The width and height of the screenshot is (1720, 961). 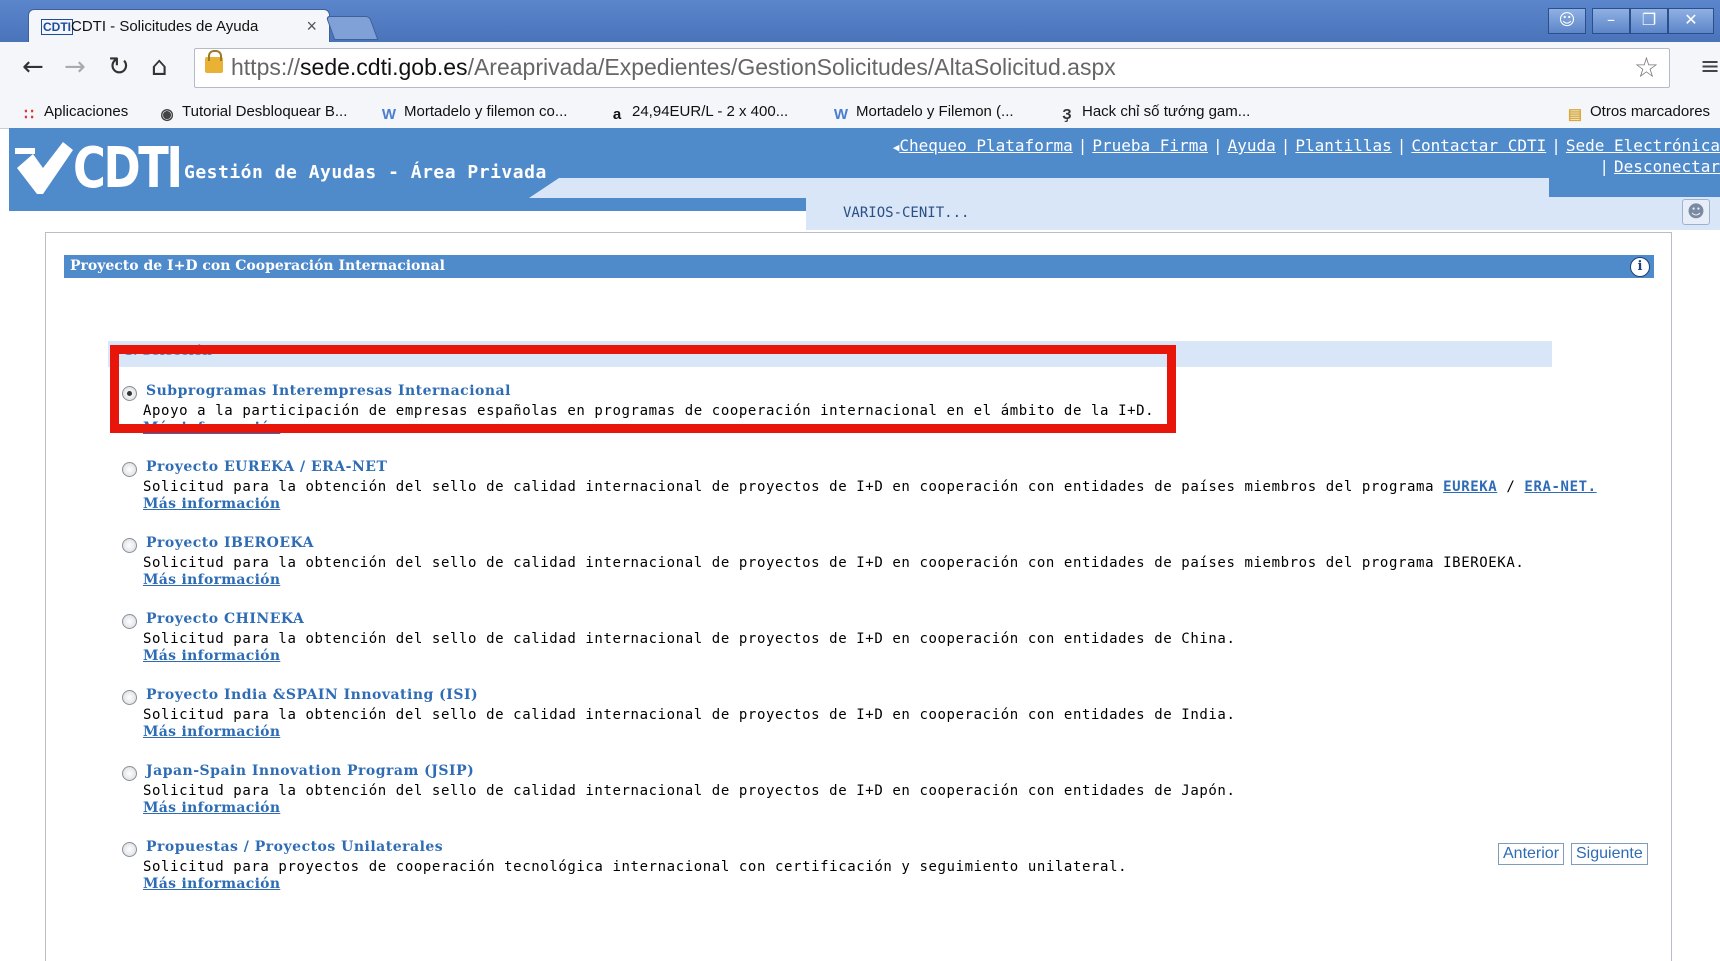 What do you see at coordinates (985, 145) in the screenshot?
I see `link-chequeo: Chequeo Plataforma` at bounding box center [985, 145].